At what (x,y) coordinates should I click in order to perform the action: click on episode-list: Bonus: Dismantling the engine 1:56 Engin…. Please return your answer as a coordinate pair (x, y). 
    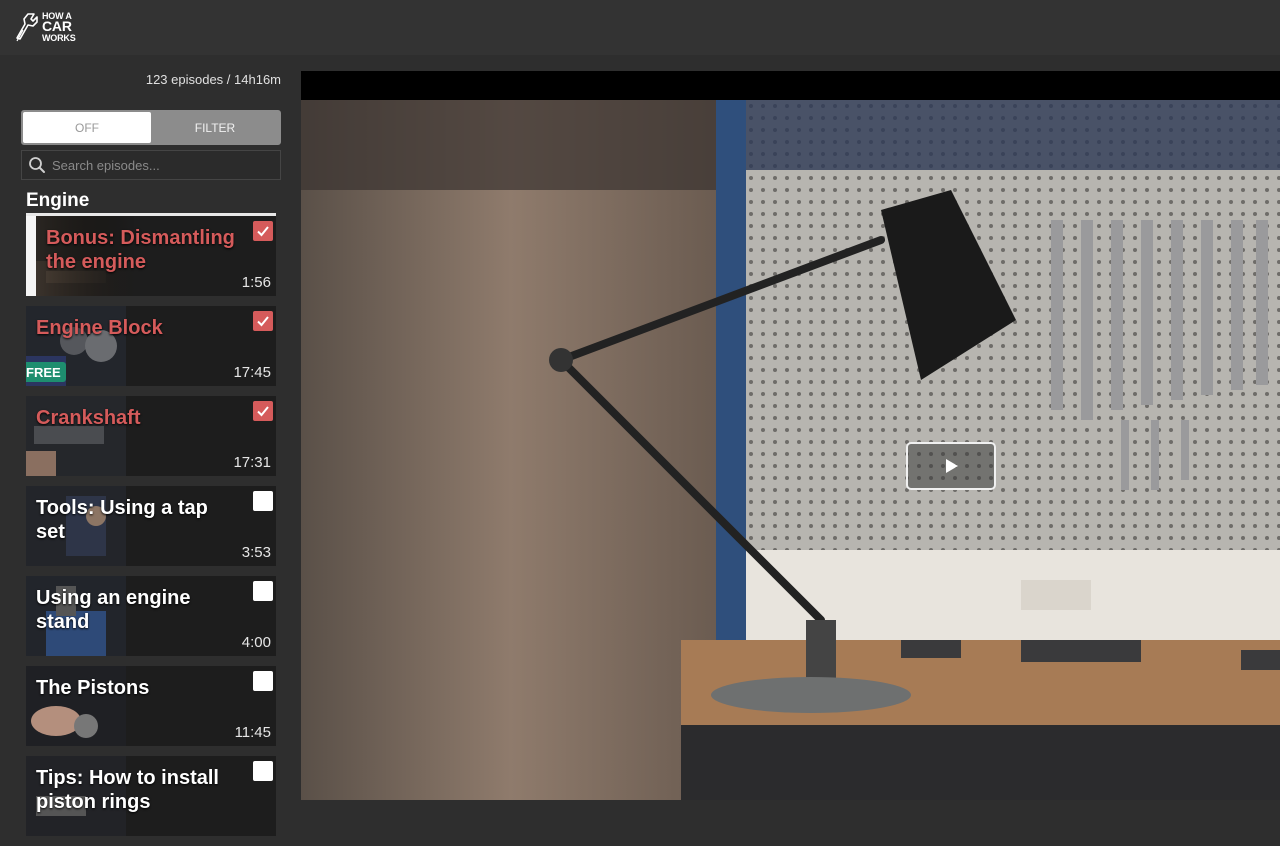
    Looking at the image, I should click on (151, 531).